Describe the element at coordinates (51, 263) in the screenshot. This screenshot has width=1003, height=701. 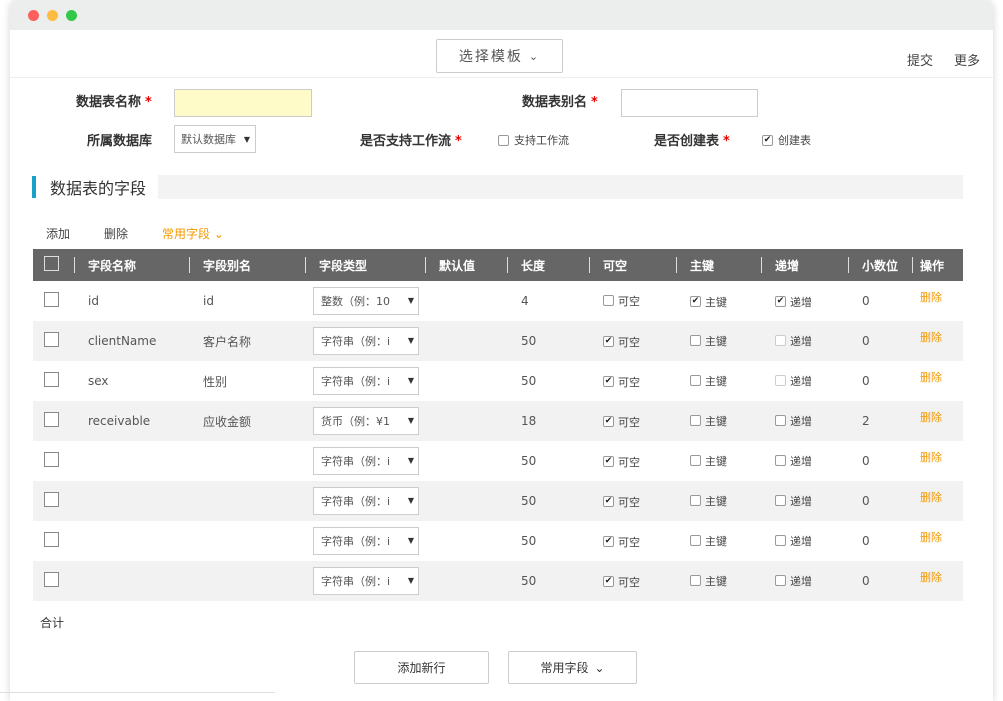
I see `select-all-checkbox` at that location.